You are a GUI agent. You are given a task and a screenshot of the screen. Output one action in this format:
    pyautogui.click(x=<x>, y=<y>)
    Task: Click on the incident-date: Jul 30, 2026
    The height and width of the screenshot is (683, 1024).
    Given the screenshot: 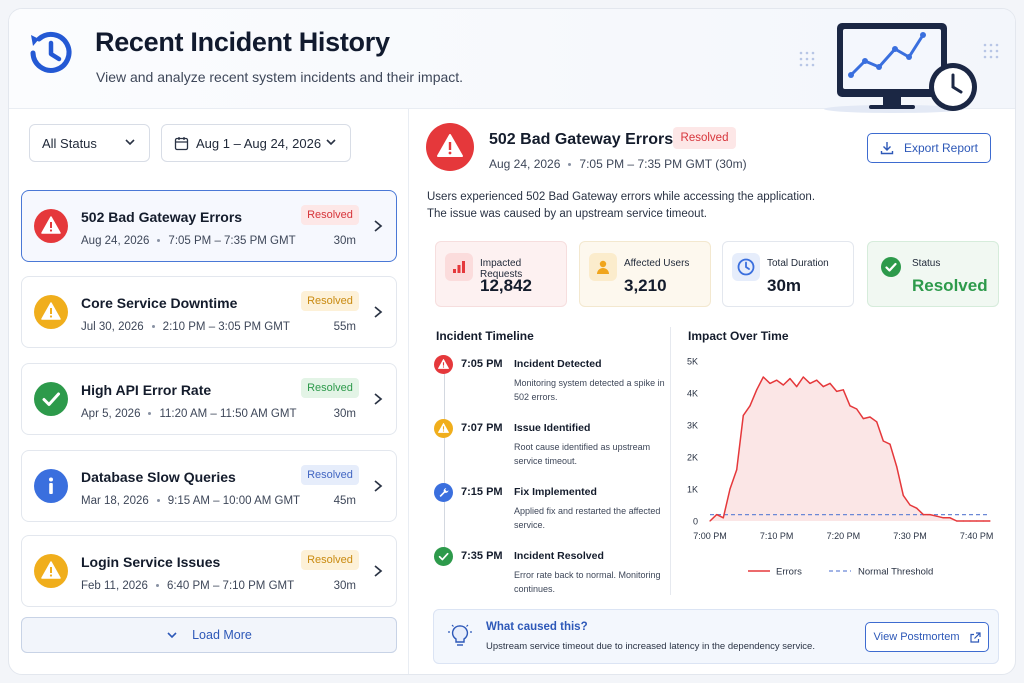 What is the action you would take?
    pyautogui.click(x=112, y=327)
    